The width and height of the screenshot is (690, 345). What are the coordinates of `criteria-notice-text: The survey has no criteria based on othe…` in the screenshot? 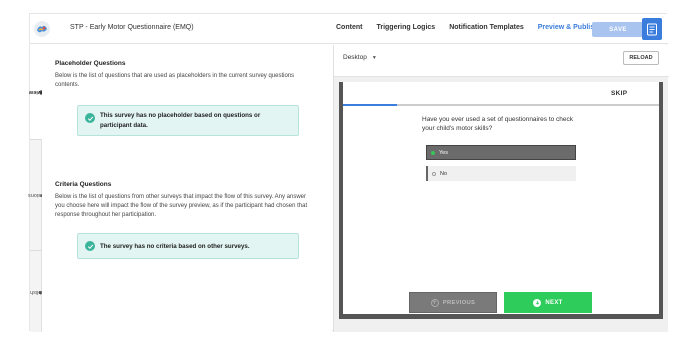 It's located at (175, 246).